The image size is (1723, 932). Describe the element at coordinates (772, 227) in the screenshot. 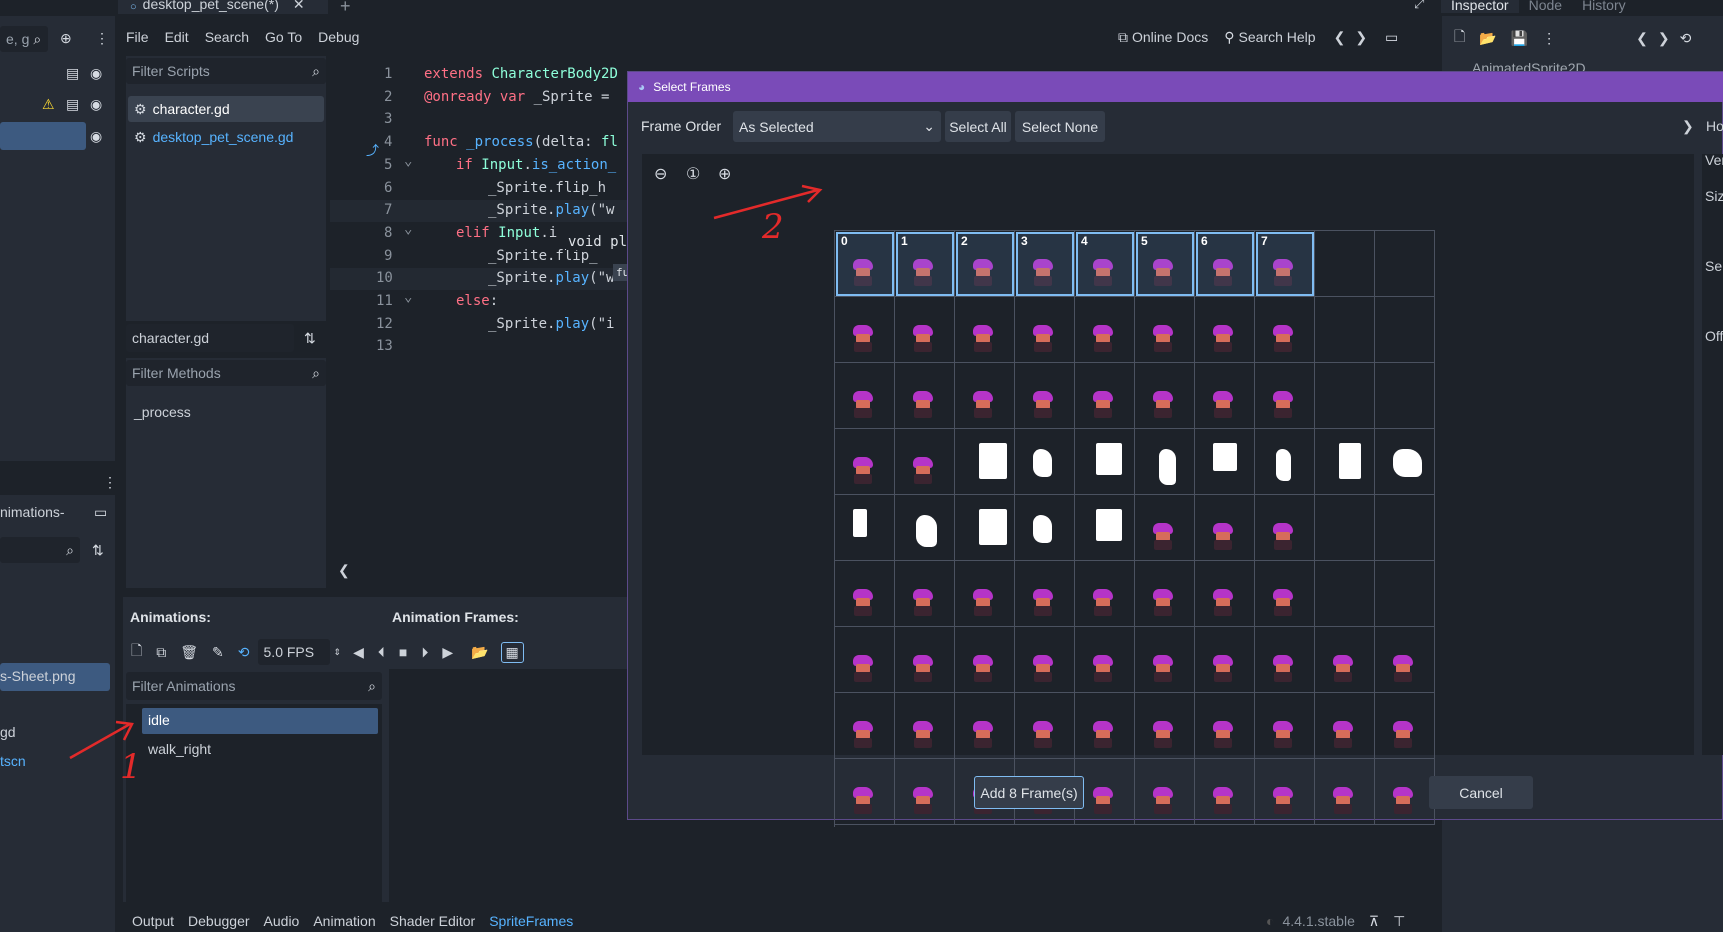

I see `annotation-label-2: 2` at that location.